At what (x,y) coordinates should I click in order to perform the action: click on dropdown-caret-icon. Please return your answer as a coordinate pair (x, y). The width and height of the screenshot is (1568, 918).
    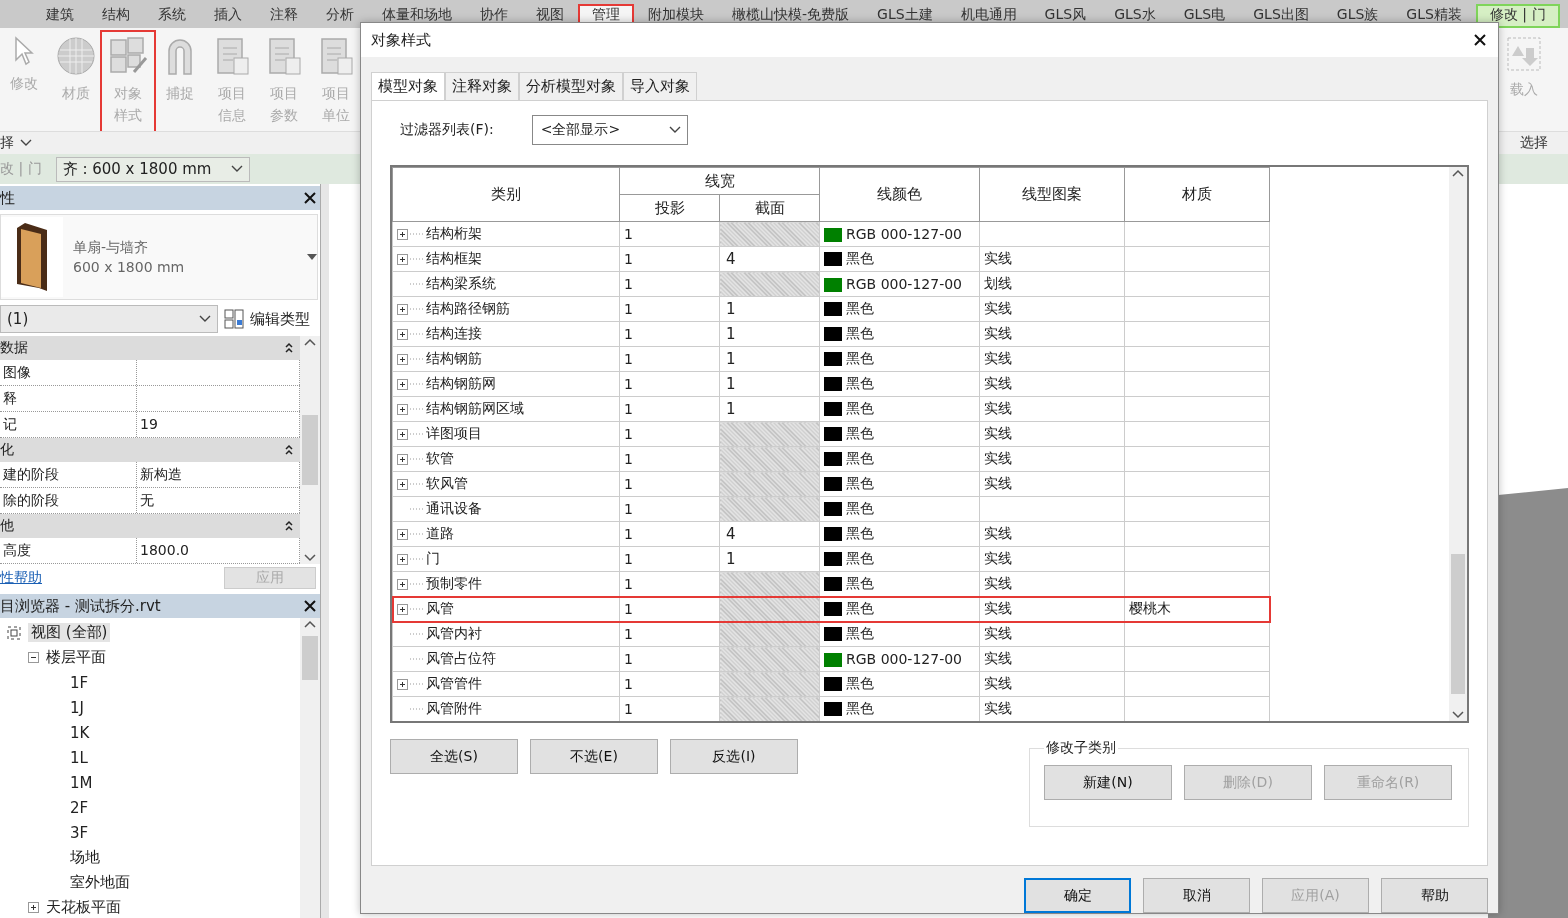
    Looking at the image, I should click on (312, 257).